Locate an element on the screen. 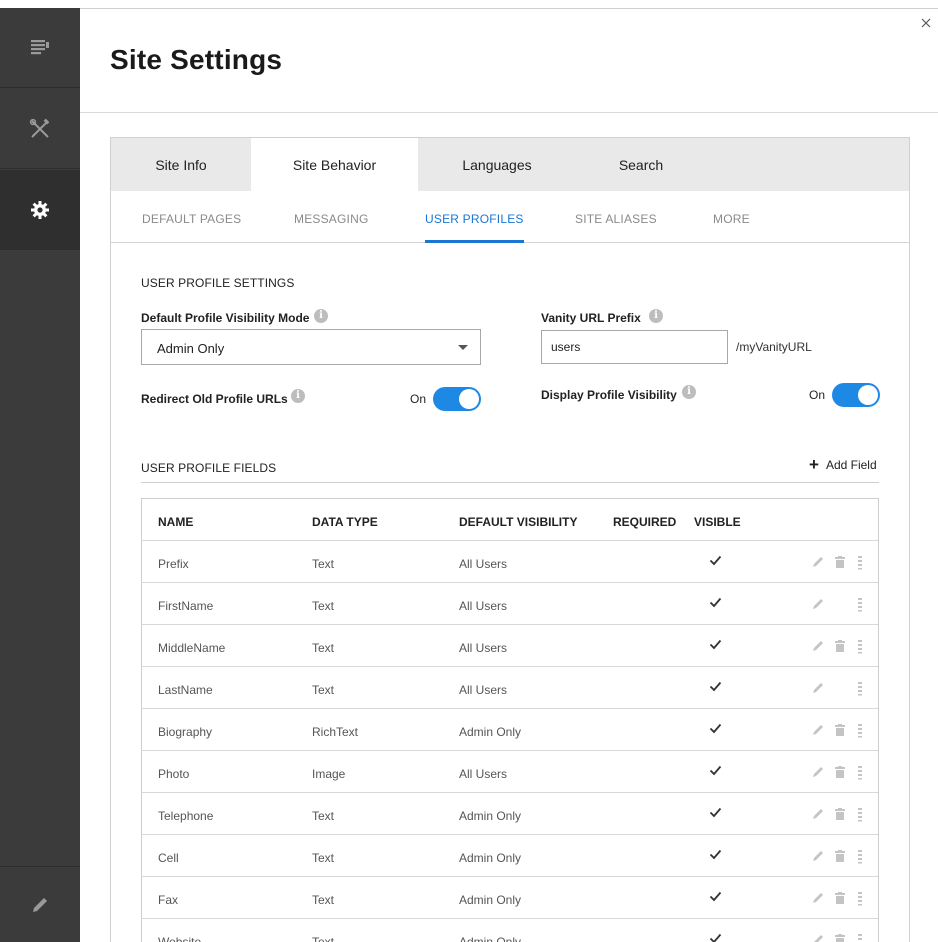 Image resolution: width=938 pixels, height=942 pixels. subtab-more: MORE is located at coordinates (731, 217).